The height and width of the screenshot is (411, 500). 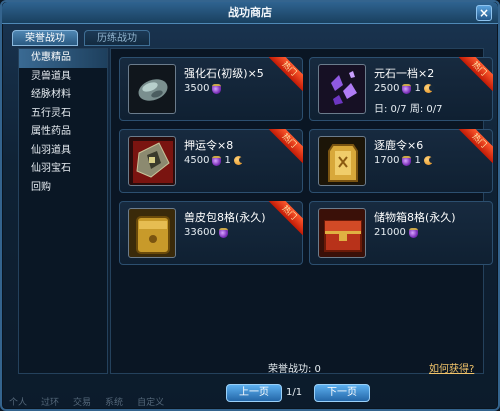 What do you see at coordinates (63, 169) in the screenshot?
I see `sidebar-item-wing-gems: 仙羽宝石` at bounding box center [63, 169].